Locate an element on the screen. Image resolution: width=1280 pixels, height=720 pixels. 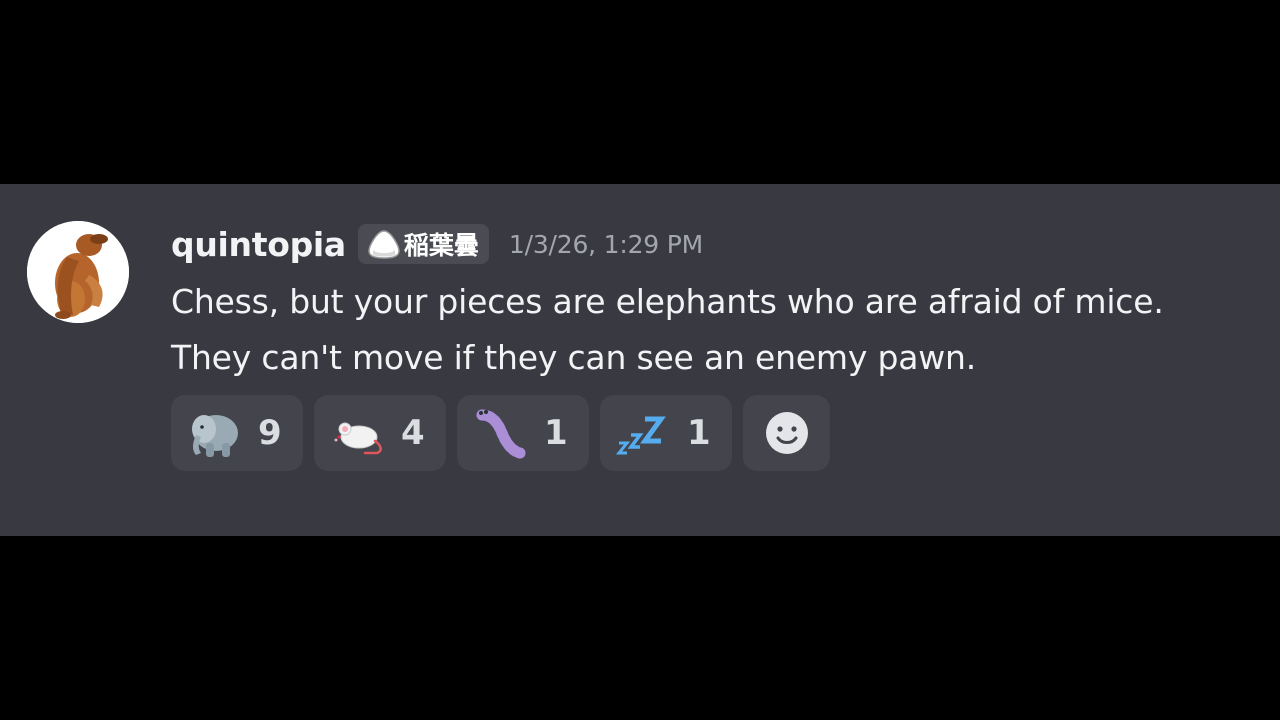
message-header: quintopia 稲葉曇 1/3/26, 1:29 PM is located at coordinates (437, 244).